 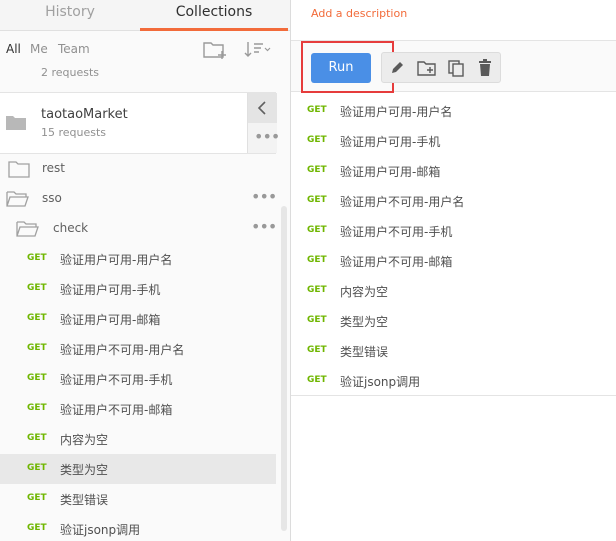 I want to click on filter-me: Me, so click(x=39, y=49).